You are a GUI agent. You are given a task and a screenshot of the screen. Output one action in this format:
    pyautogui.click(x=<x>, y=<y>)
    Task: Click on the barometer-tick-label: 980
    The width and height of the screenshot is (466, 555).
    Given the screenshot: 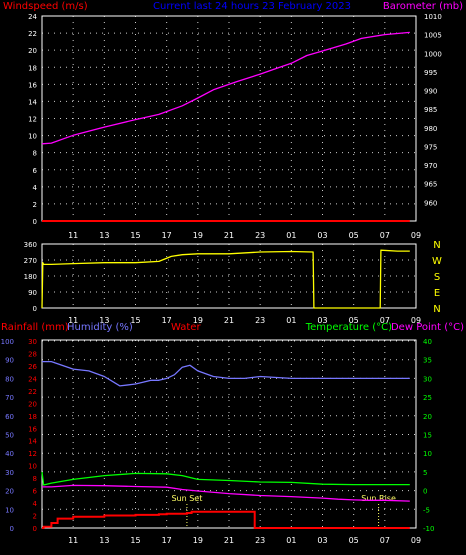 What is the action you would take?
    pyautogui.click(x=430, y=129)
    